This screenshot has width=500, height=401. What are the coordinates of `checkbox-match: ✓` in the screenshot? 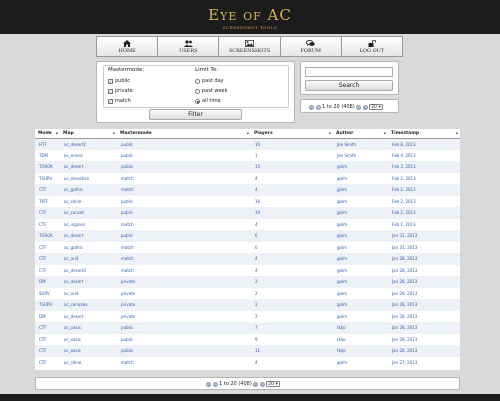 It's located at (110, 101).